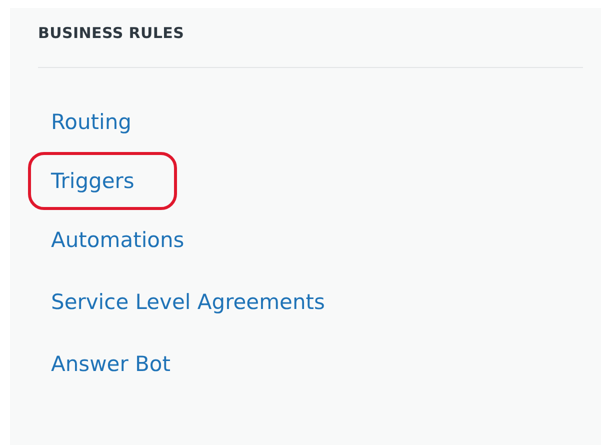  I want to click on sidebar-link: Answer Bot, so click(108, 363).